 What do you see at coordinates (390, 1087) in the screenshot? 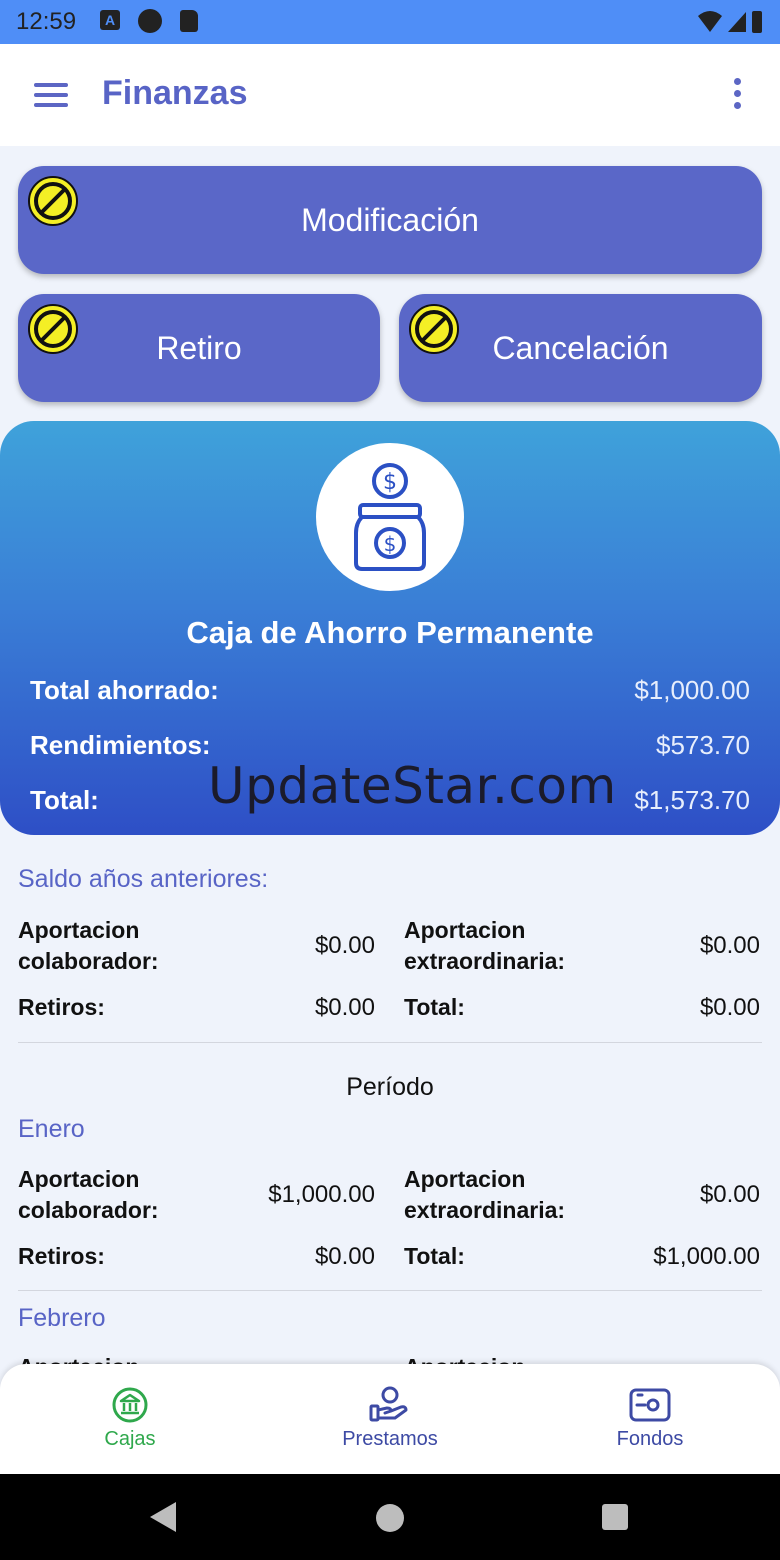
I see `periodo-heading: Período` at bounding box center [390, 1087].